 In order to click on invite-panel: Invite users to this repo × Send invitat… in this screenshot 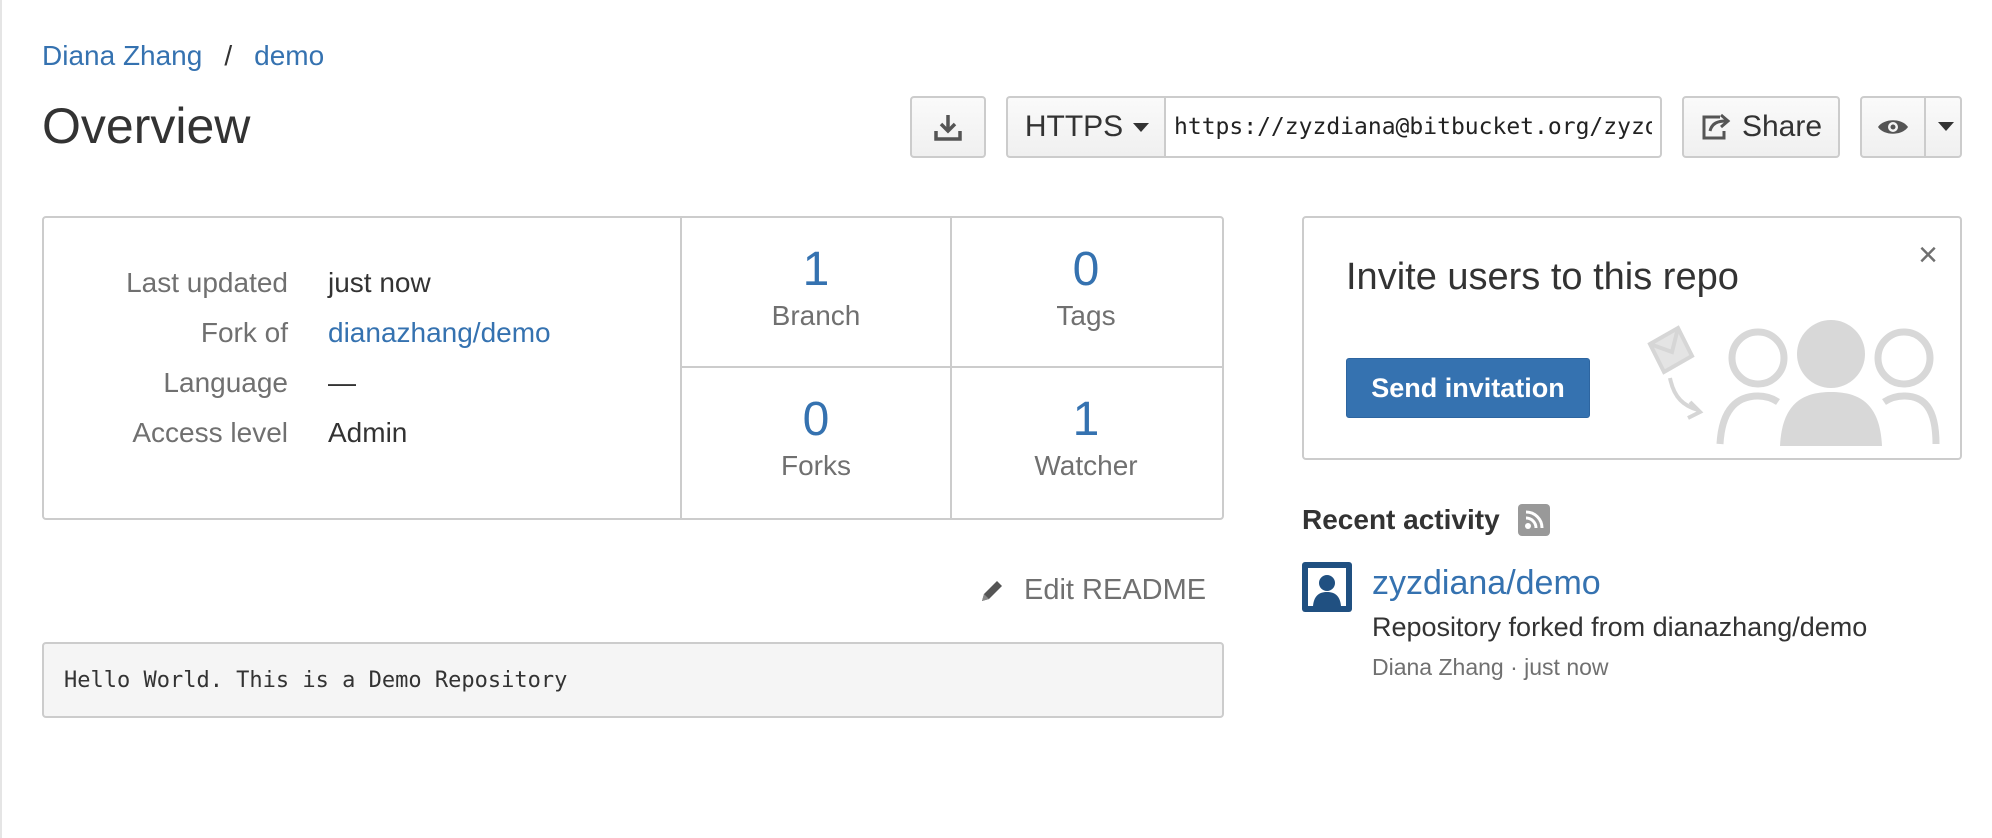, I will do `click(1632, 338)`.